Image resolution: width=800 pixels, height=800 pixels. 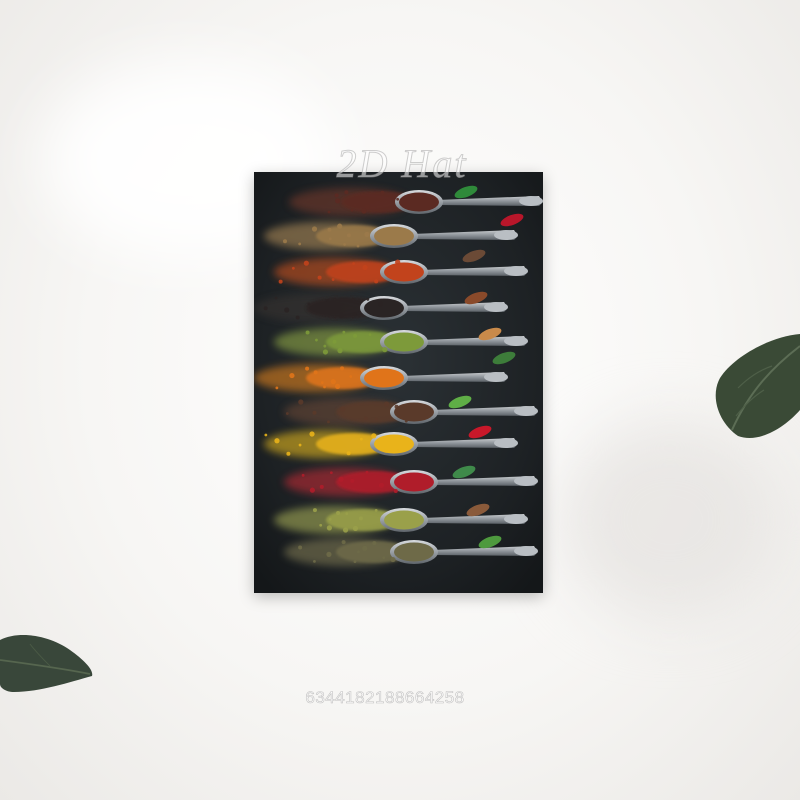 I want to click on leaf-right-image, so click(x=757, y=386).